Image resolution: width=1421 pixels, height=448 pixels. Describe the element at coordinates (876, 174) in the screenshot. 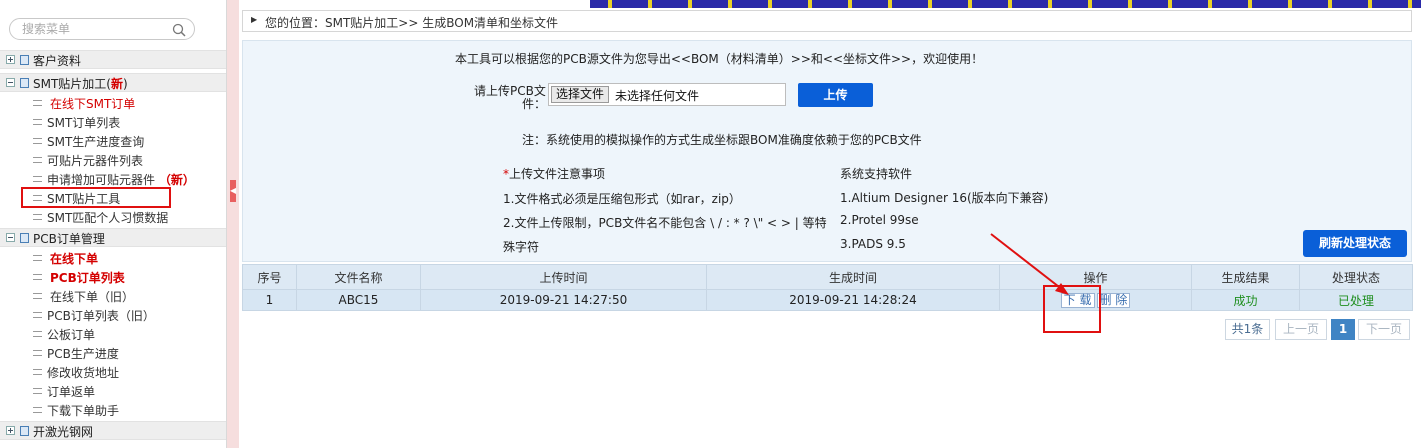

I see `software-title: 系统支持软件` at that location.